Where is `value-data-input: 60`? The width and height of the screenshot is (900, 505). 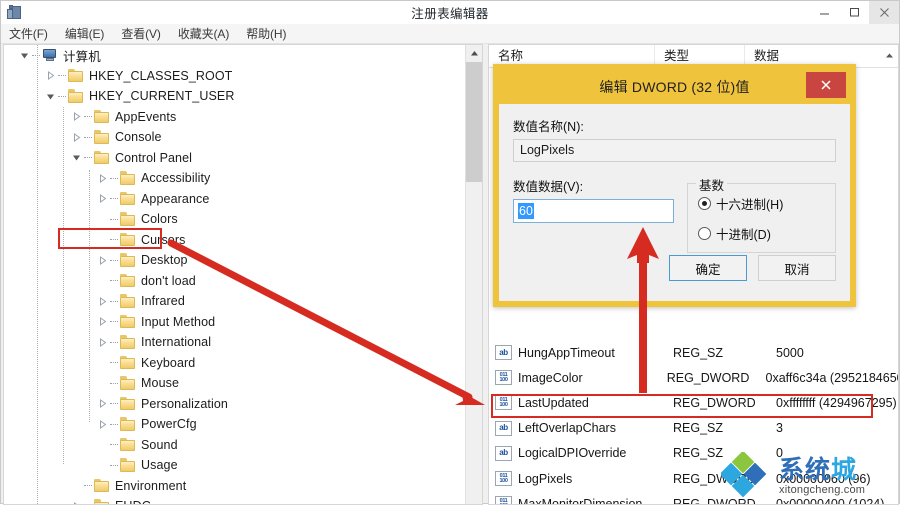 value-data-input: 60 is located at coordinates (593, 211).